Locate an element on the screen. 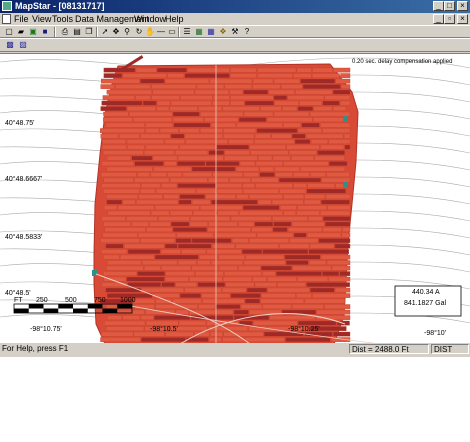 The width and height of the screenshot is (470, 442). map-layer-icon: ▩ is located at coordinates (10, 45).